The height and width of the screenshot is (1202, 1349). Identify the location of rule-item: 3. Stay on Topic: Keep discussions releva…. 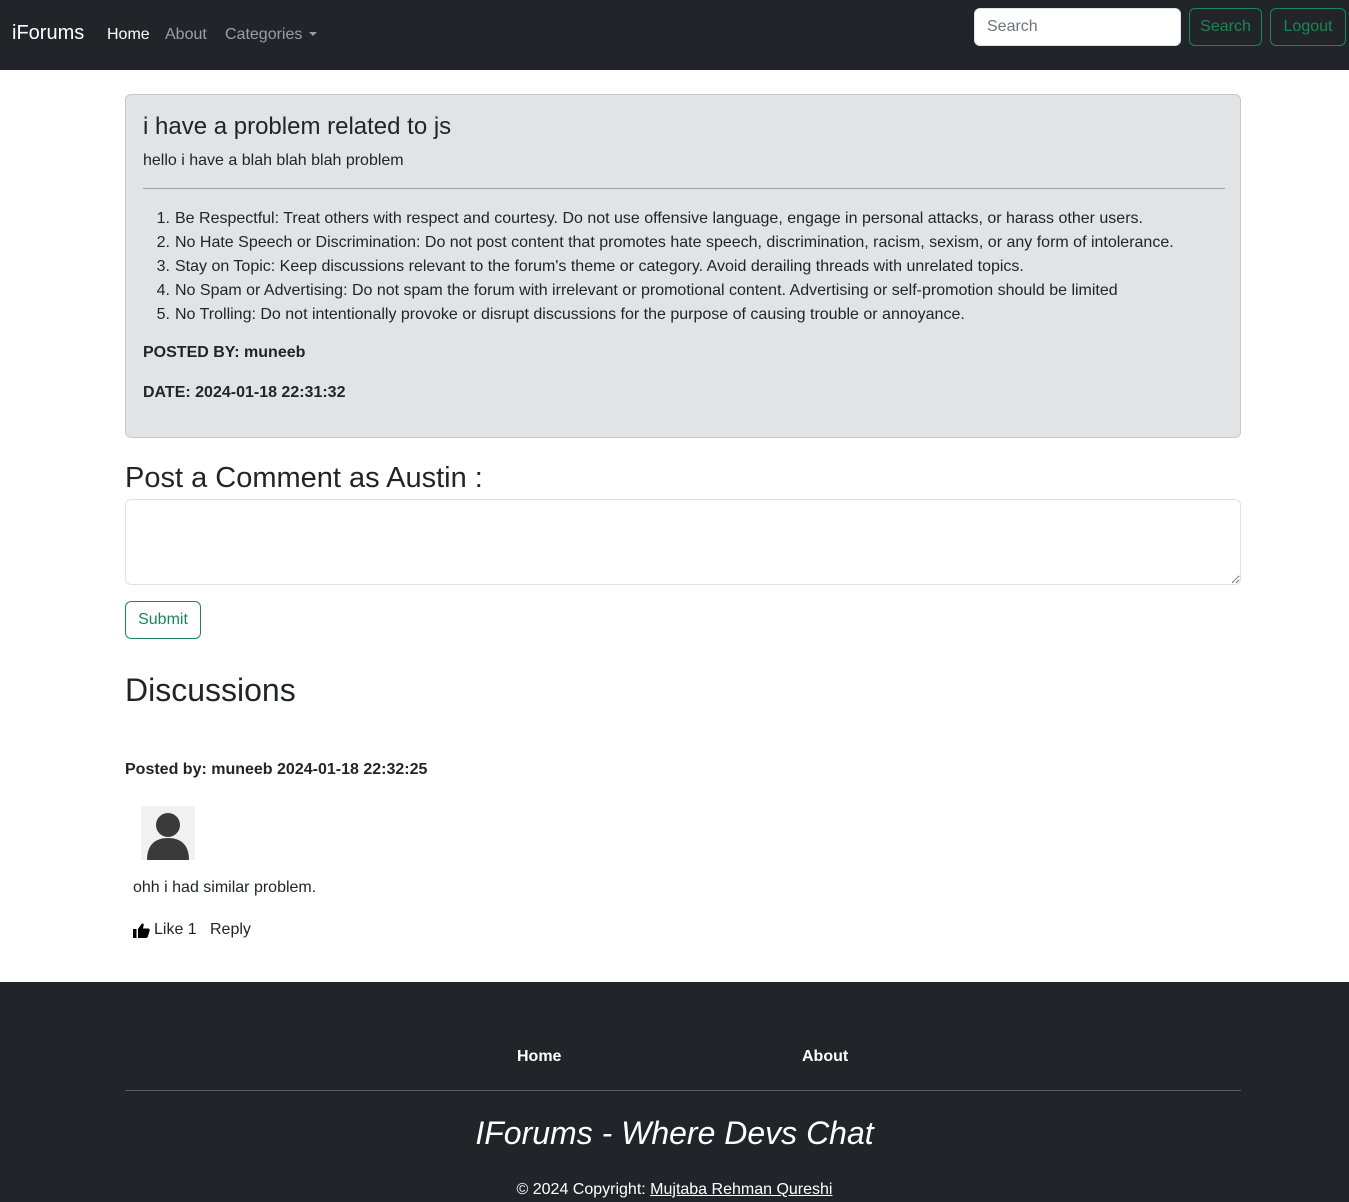
(590, 266).